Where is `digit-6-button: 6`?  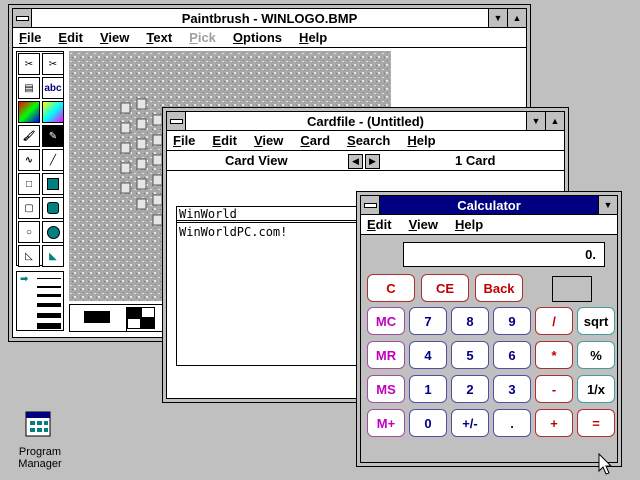 digit-6-button: 6 is located at coordinates (512, 355).